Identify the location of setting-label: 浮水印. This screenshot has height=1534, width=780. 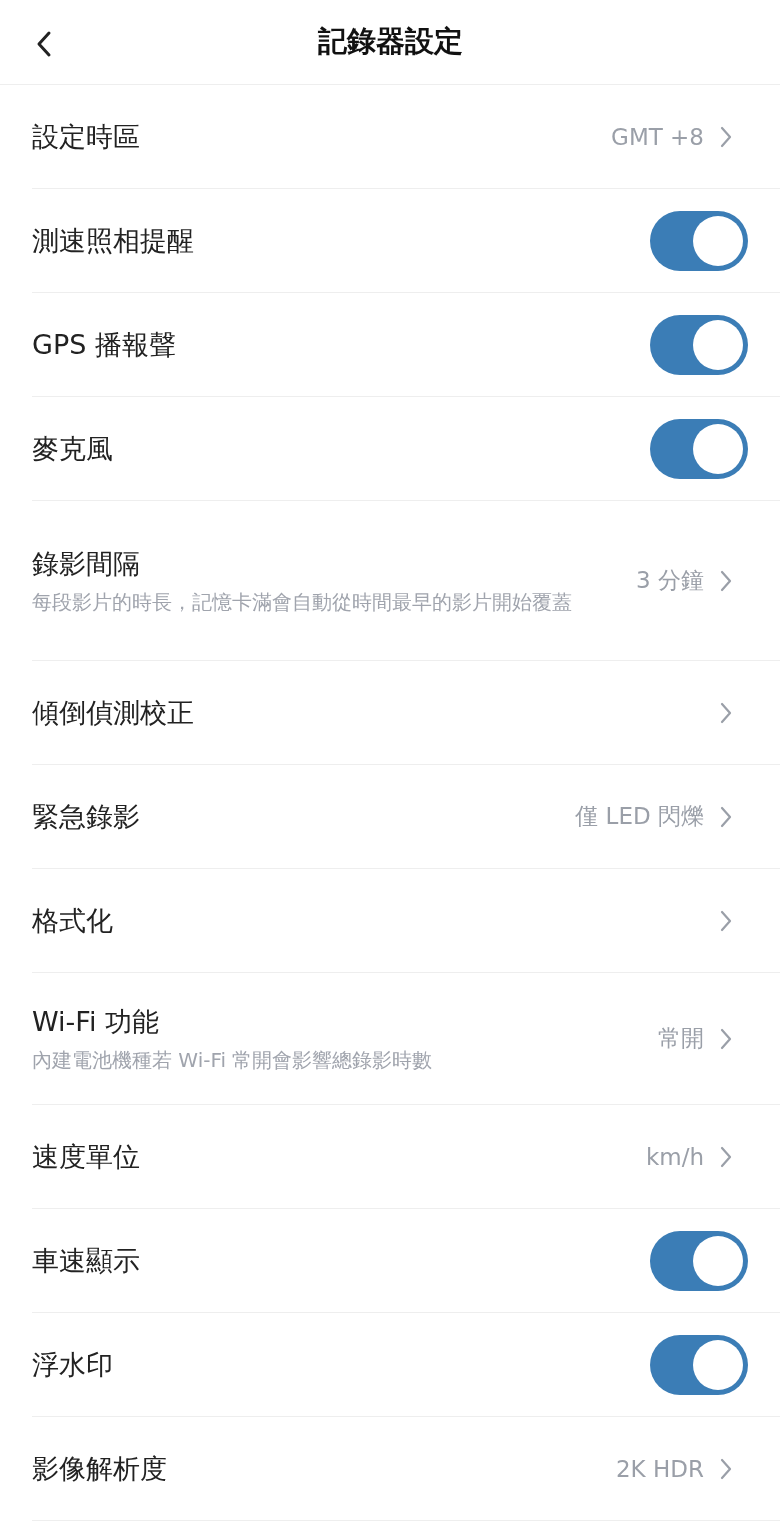
(73, 1364).